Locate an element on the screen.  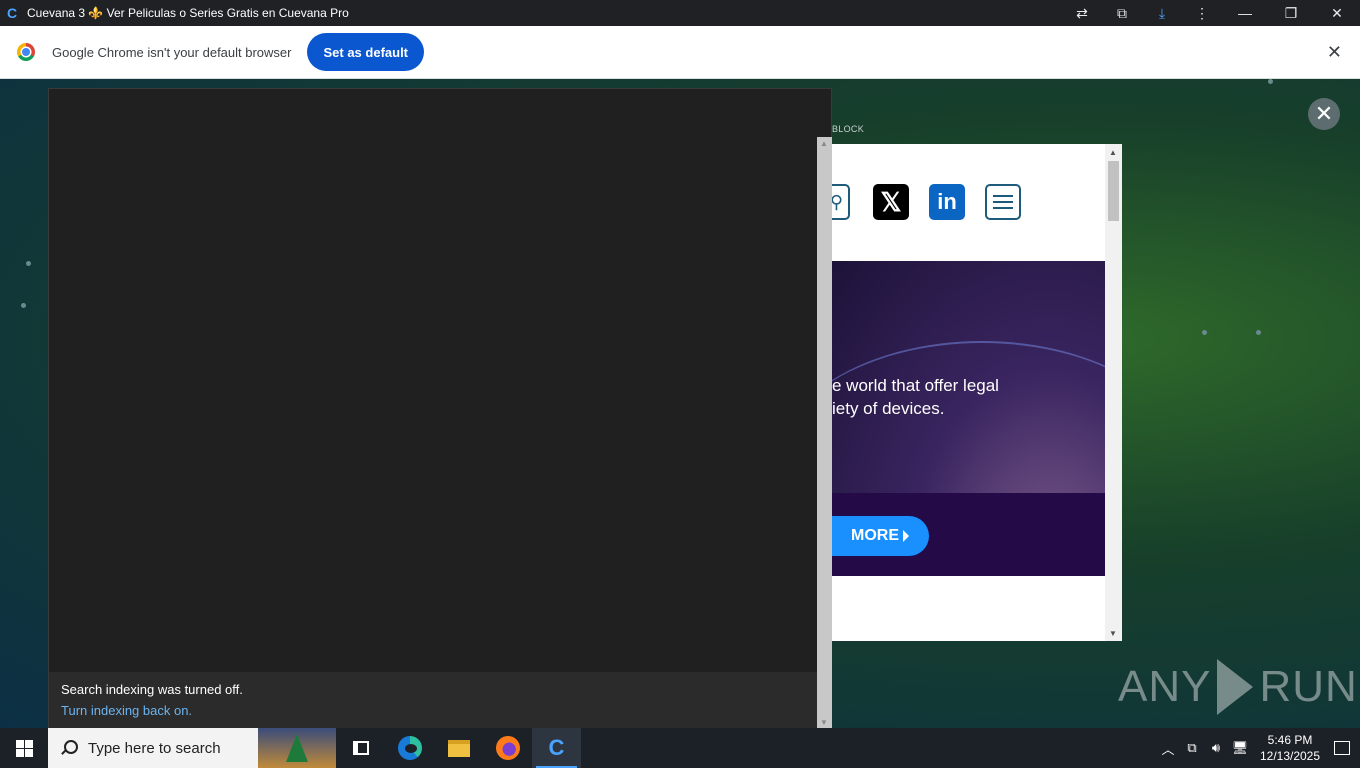
overlay-close-button: ✕ is located at coordinates (1324, 114).